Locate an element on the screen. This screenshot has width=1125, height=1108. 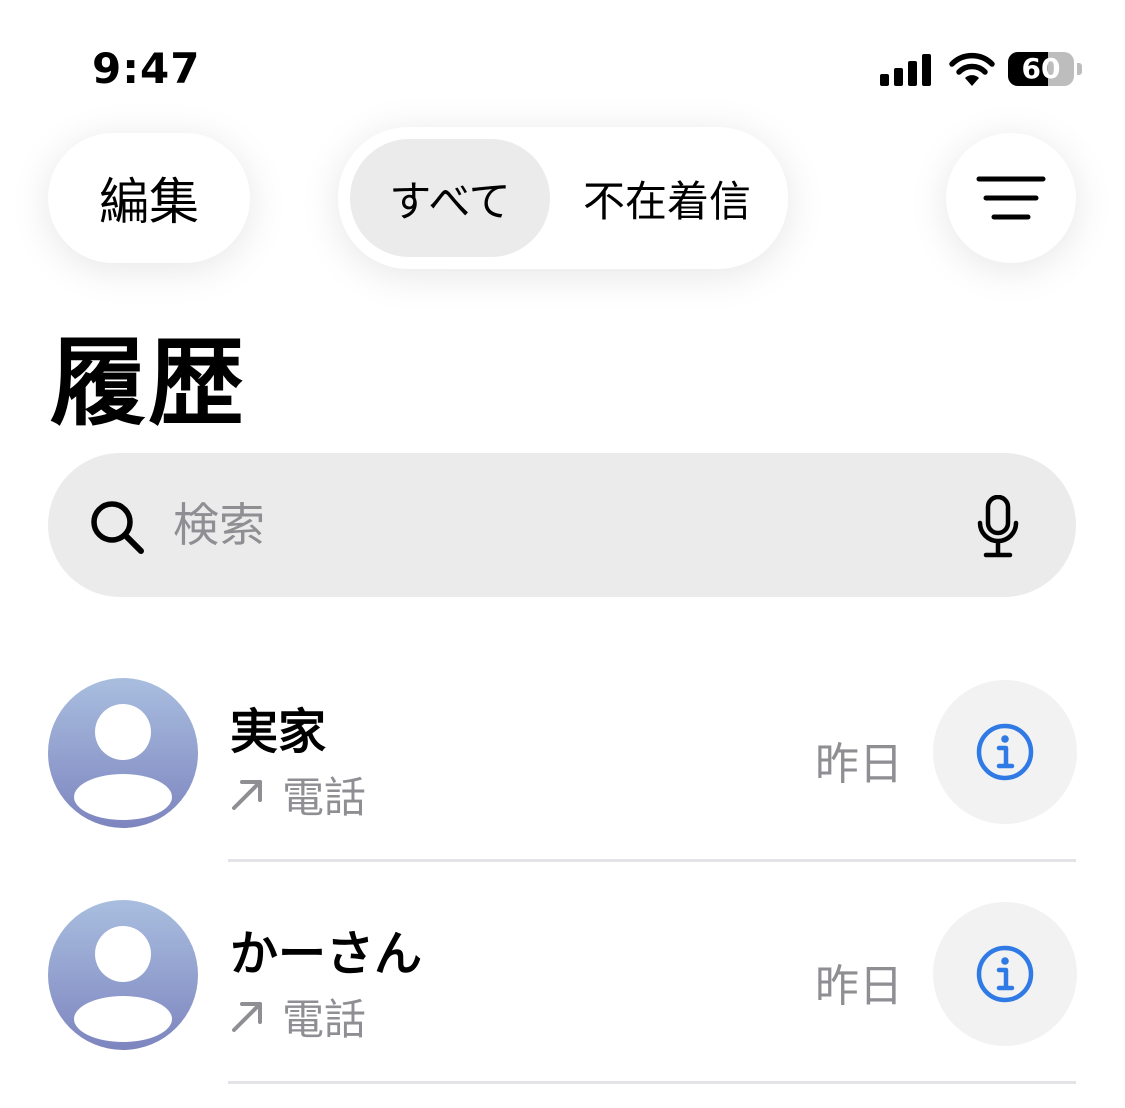
status-time: 9:47 is located at coordinates (146, 68).